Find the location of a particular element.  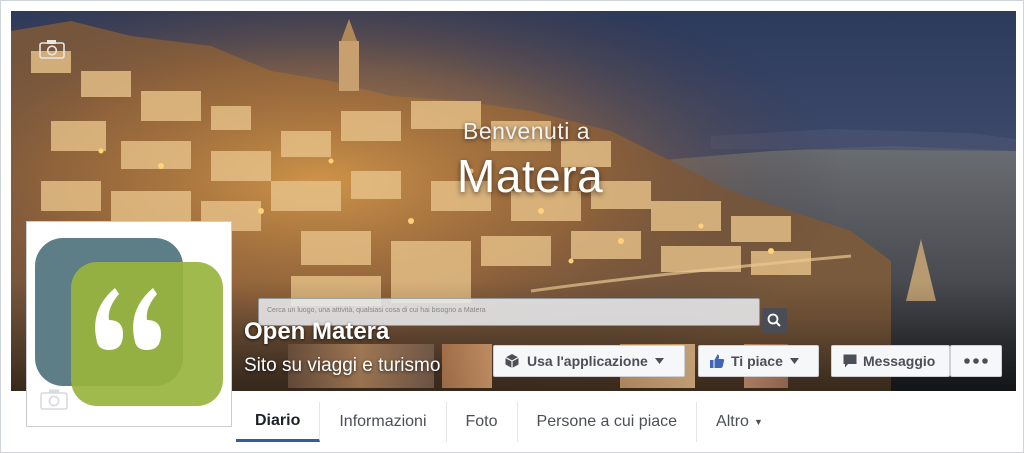

tab-informazioni: Informazioni is located at coordinates (383, 422).